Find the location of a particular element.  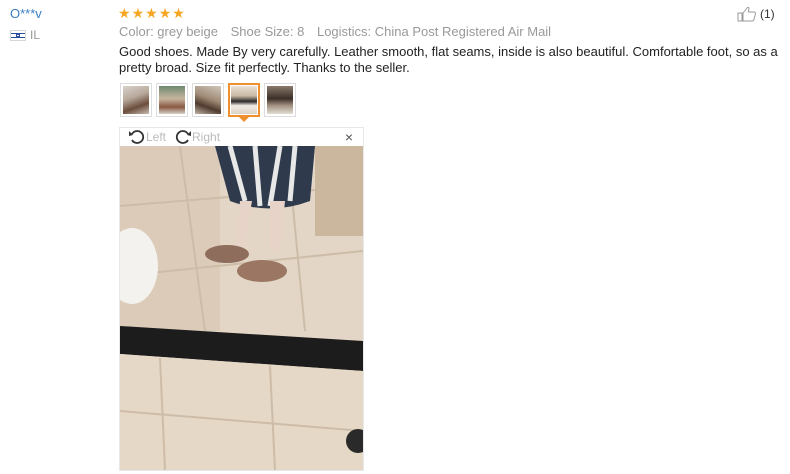

reviewer-country: IL is located at coordinates (25, 35).